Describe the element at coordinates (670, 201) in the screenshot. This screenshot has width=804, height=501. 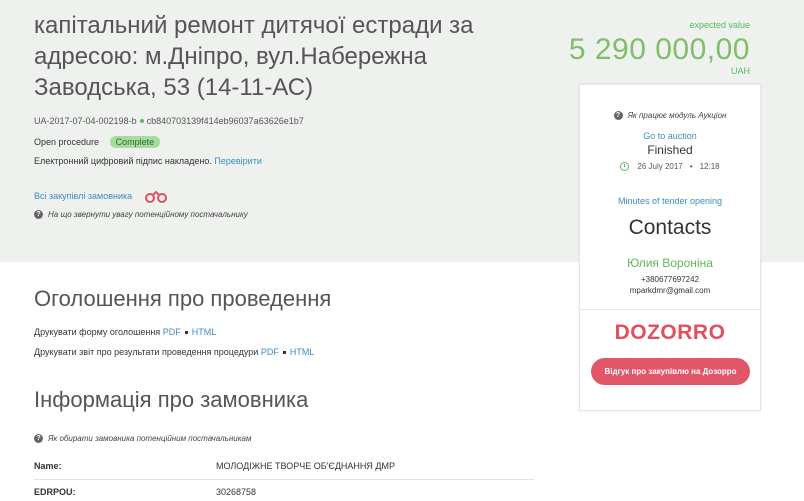
I see `minutes-link: Minutes of tender opening` at that location.